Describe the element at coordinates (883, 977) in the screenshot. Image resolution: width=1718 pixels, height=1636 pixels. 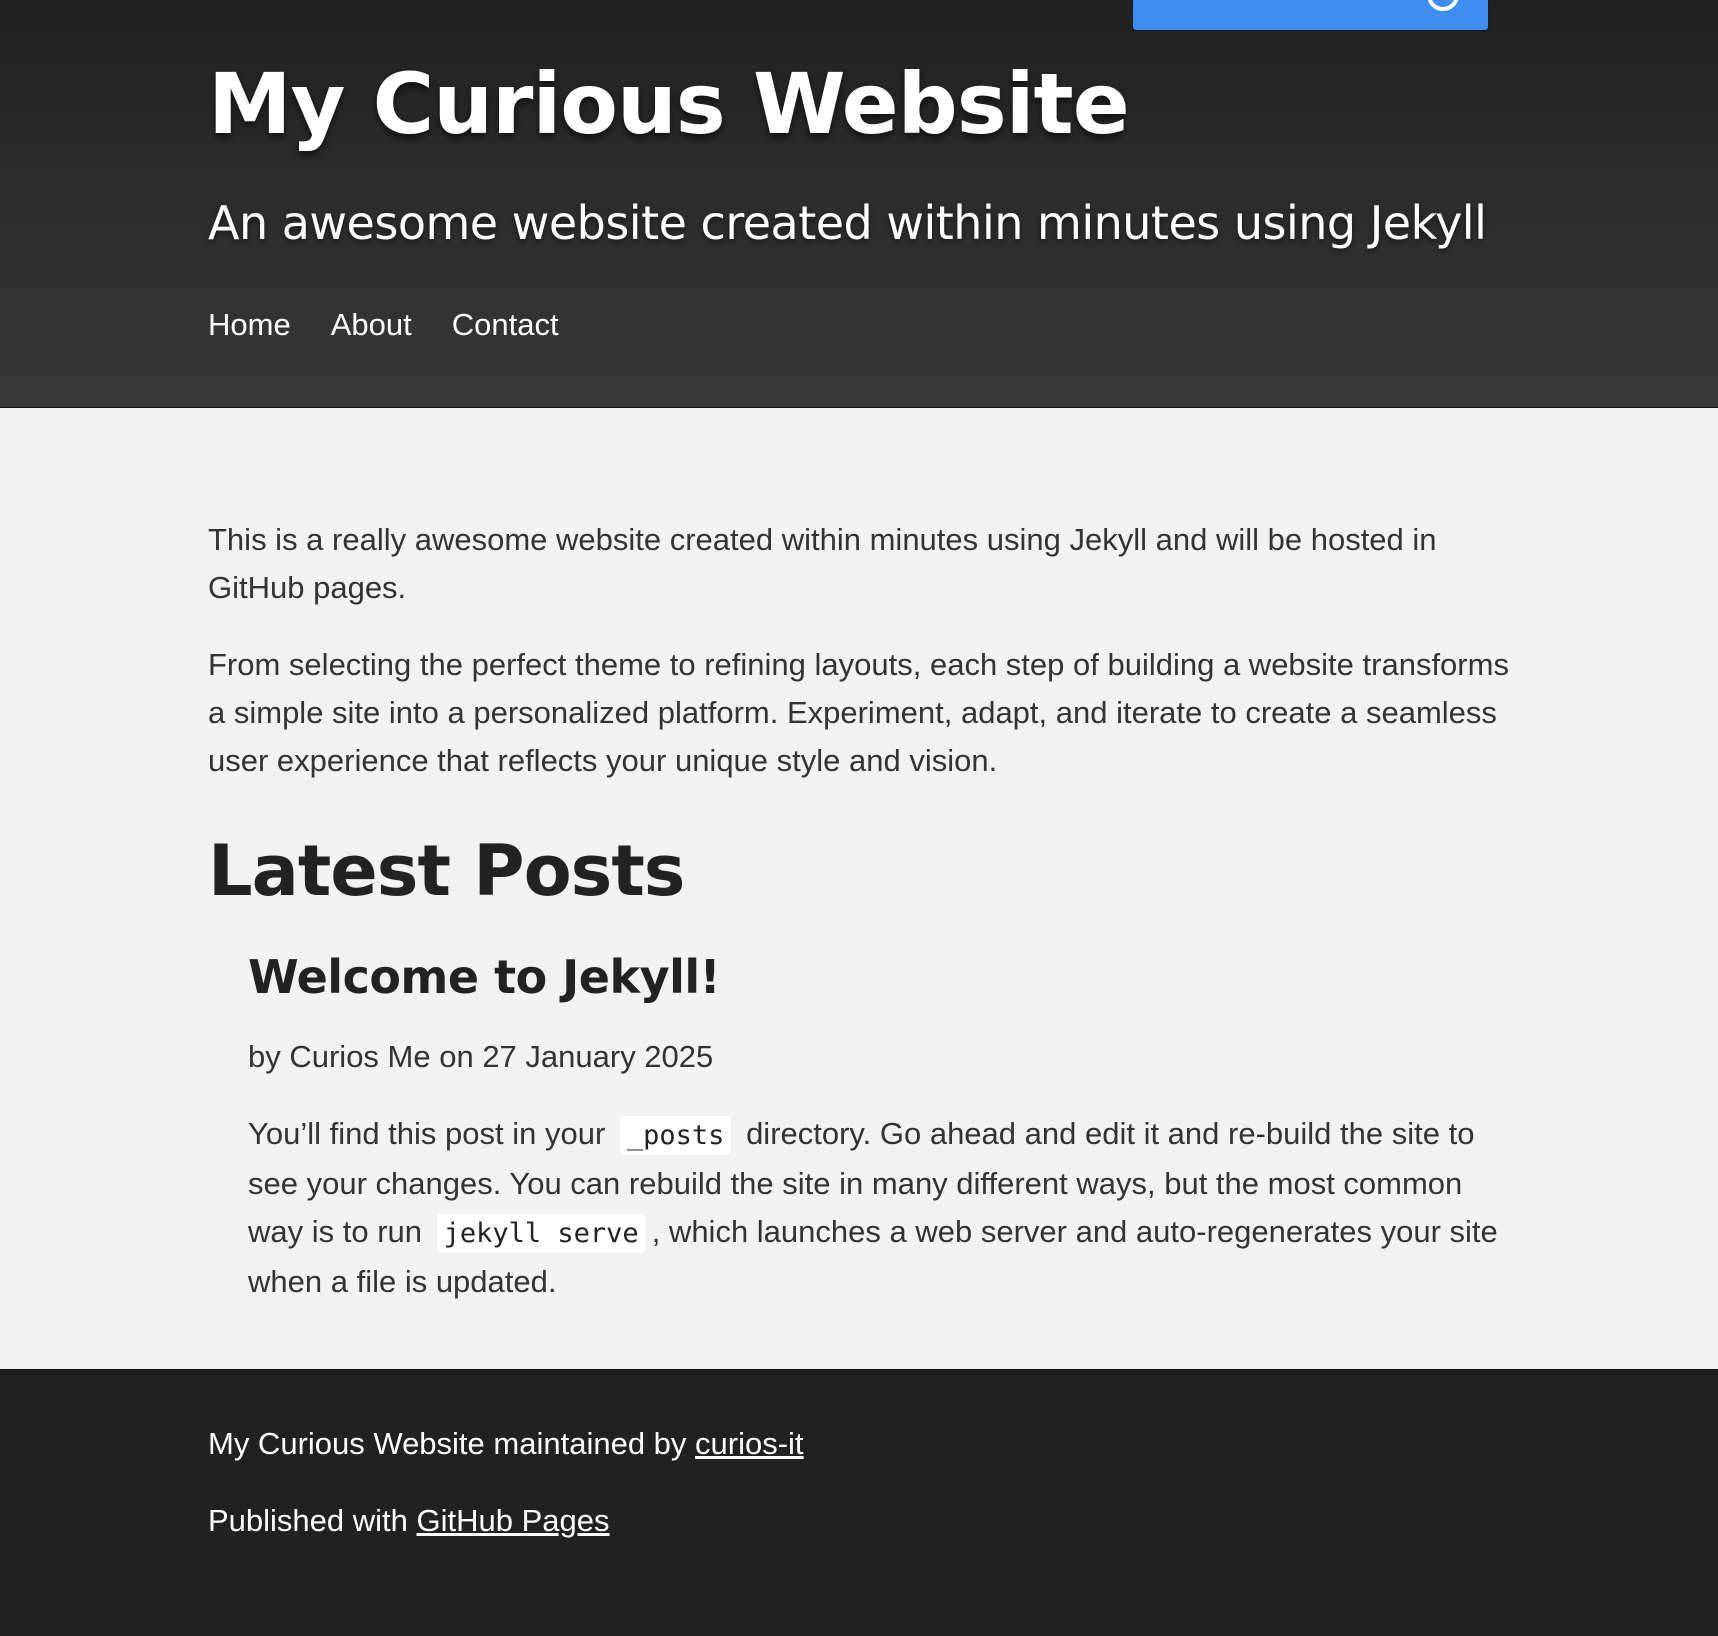
I see `post-title-link: Welcome to Jekyll!` at that location.